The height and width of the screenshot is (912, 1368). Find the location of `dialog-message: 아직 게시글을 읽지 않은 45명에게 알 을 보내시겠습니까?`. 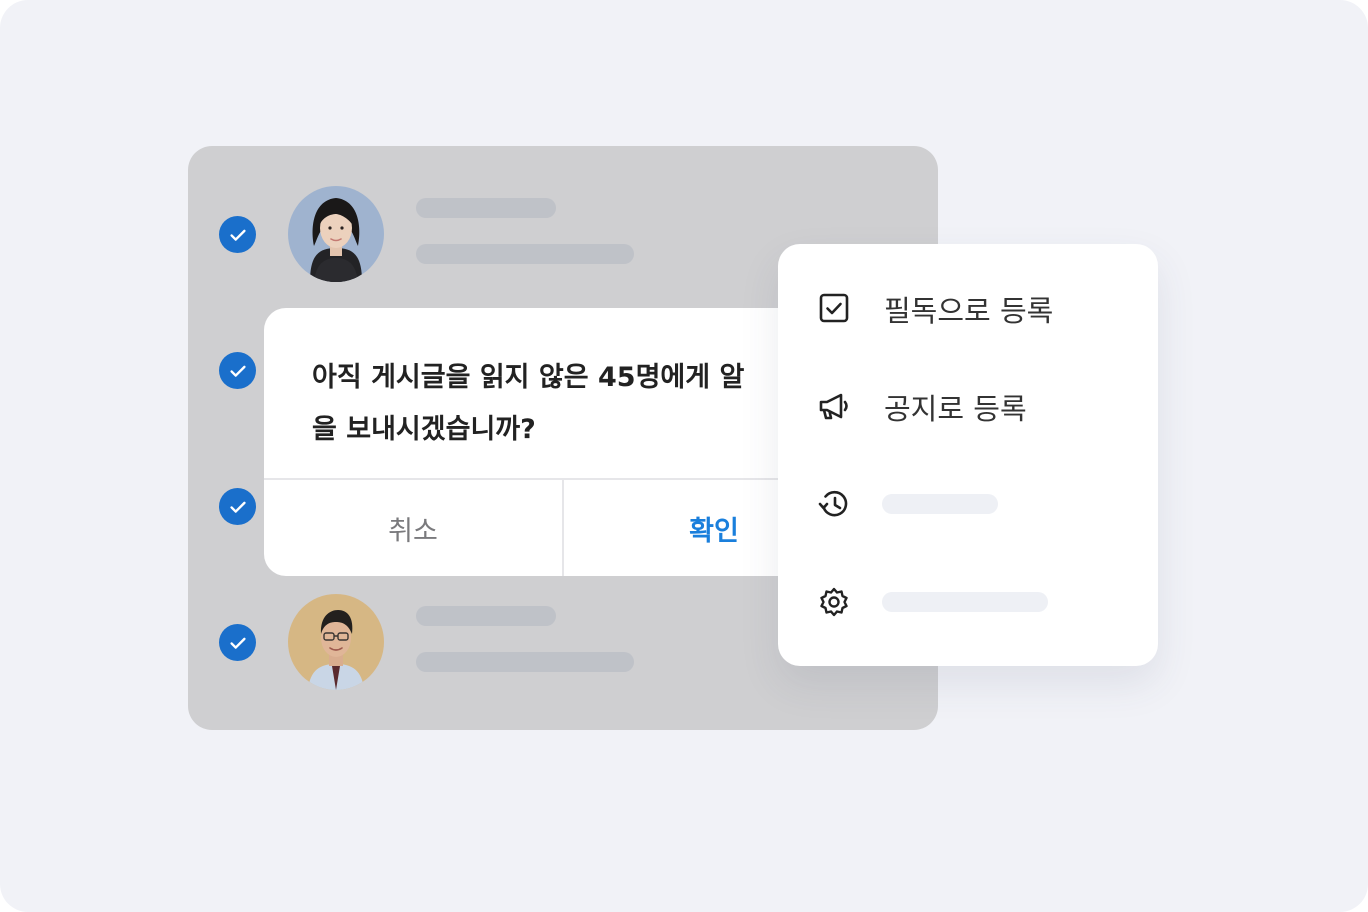

dialog-message: 아직 게시글을 읽지 않은 45명에게 알 을 보내시겠습니까? is located at coordinates (547, 404).